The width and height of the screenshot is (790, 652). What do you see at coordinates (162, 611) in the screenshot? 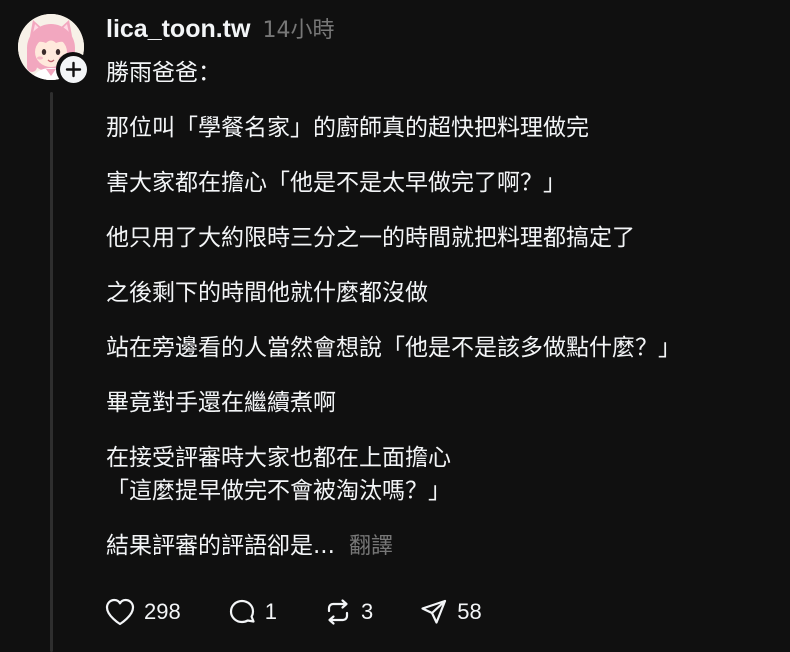
I see `like-count: 298` at bounding box center [162, 611].